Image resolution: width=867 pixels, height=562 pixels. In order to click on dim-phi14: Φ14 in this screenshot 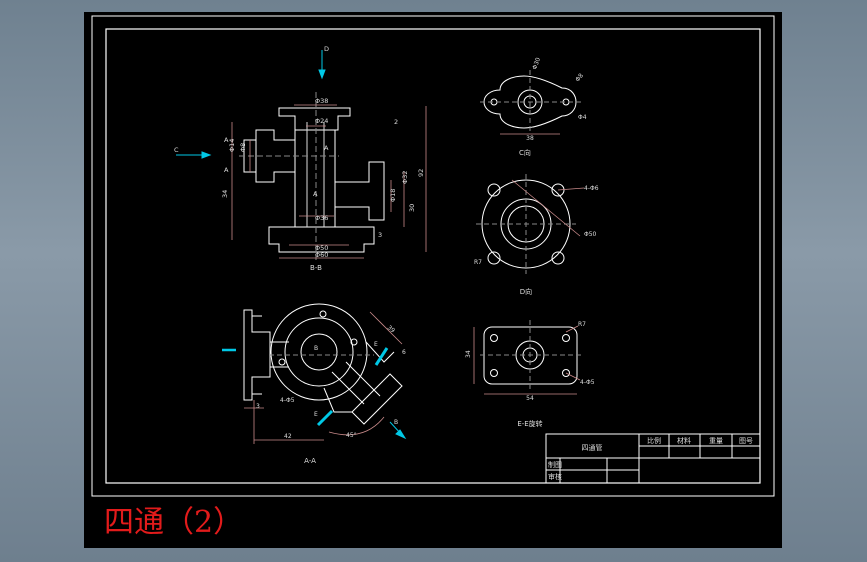, I will do `click(232, 145)`.